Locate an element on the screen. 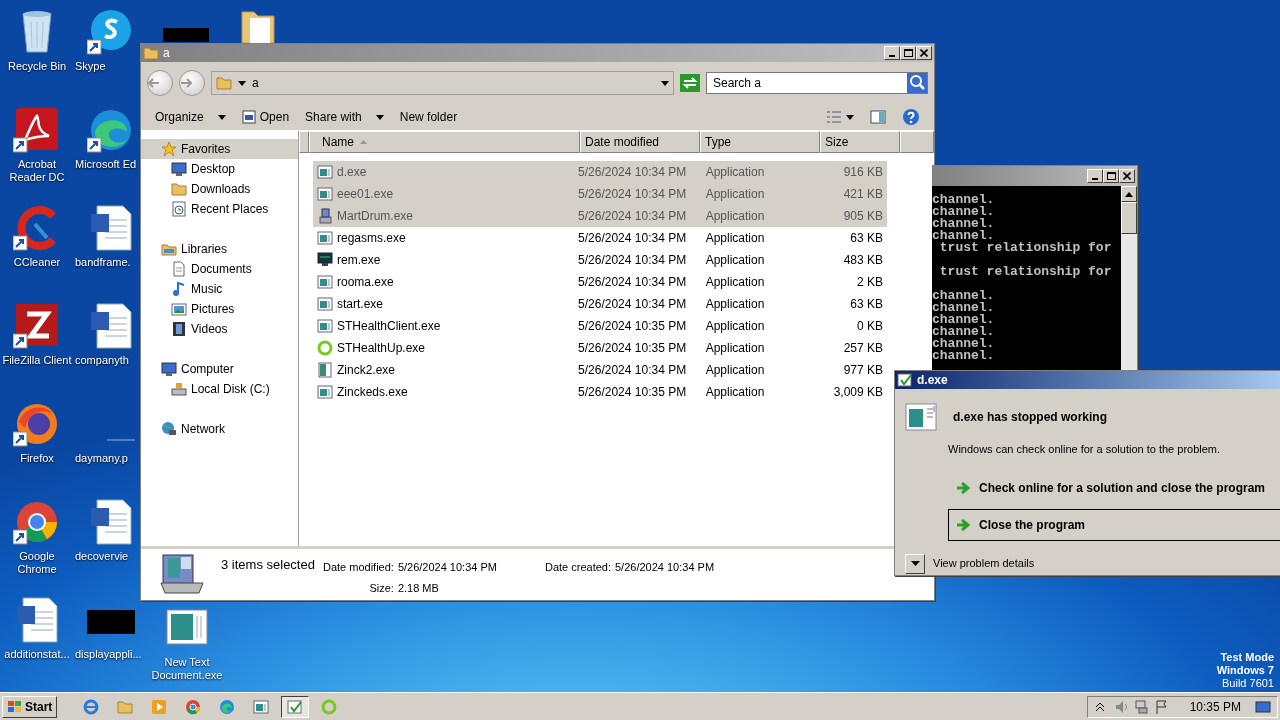 Image resolution: width=1280 pixels, height=720 pixels. column-header: Date modified is located at coordinates (640, 142).